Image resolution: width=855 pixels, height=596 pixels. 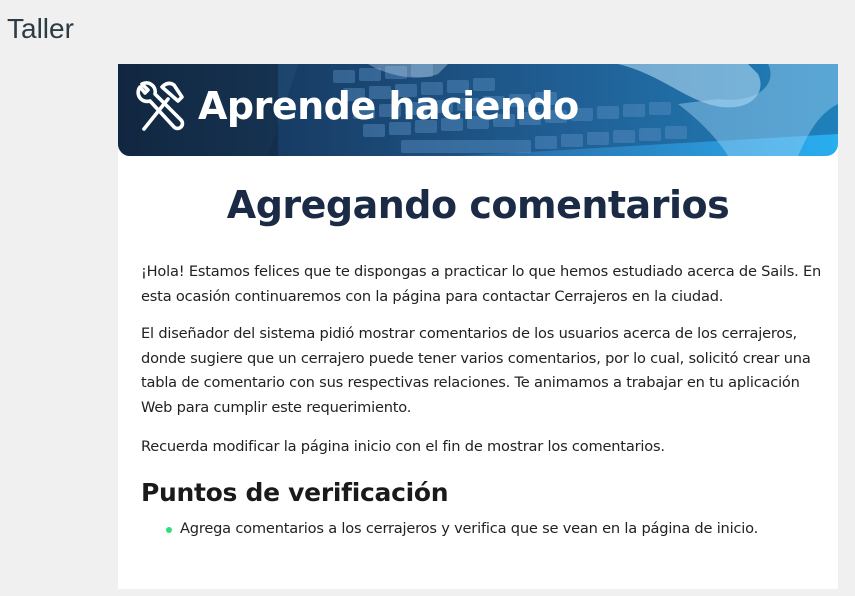 What do you see at coordinates (478, 205) in the screenshot?
I see `assignment-title: Agregando comentarios` at bounding box center [478, 205].